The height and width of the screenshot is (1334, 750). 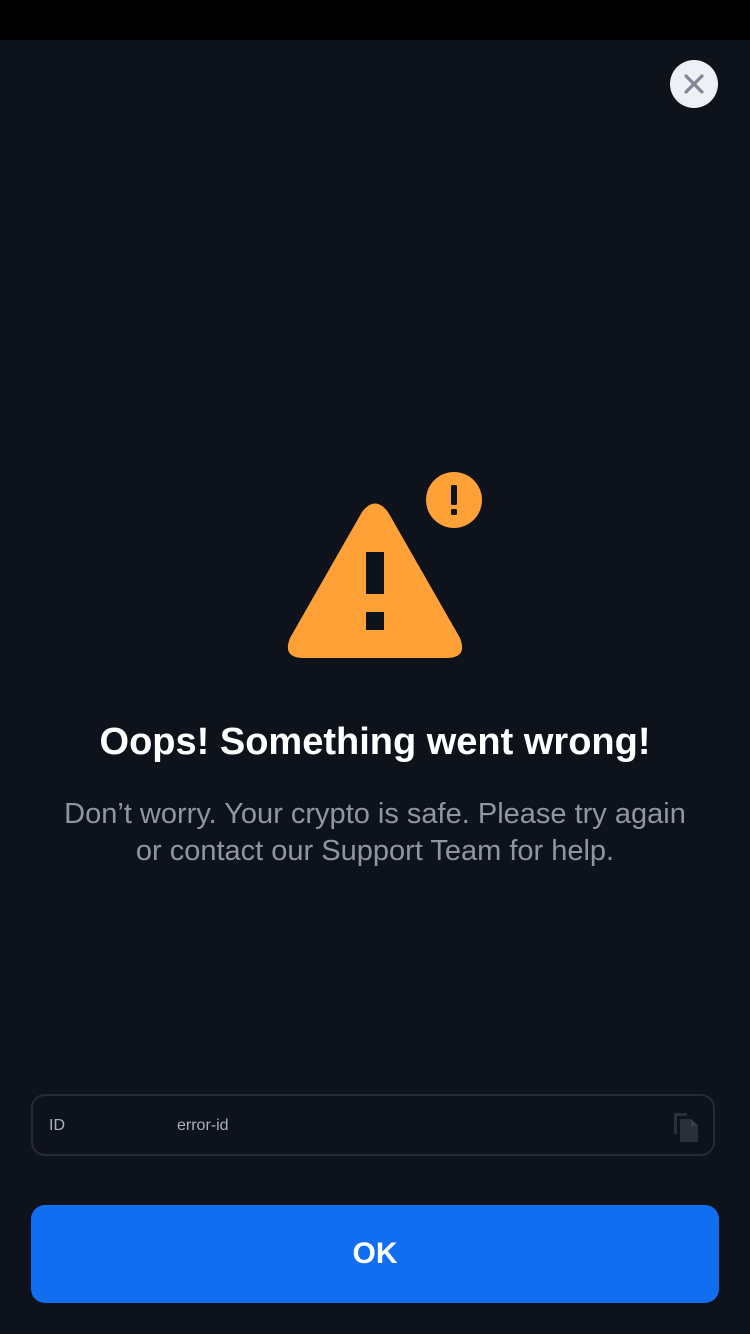 What do you see at coordinates (203, 1126) in the screenshot?
I see `id-value: error-id` at bounding box center [203, 1126].